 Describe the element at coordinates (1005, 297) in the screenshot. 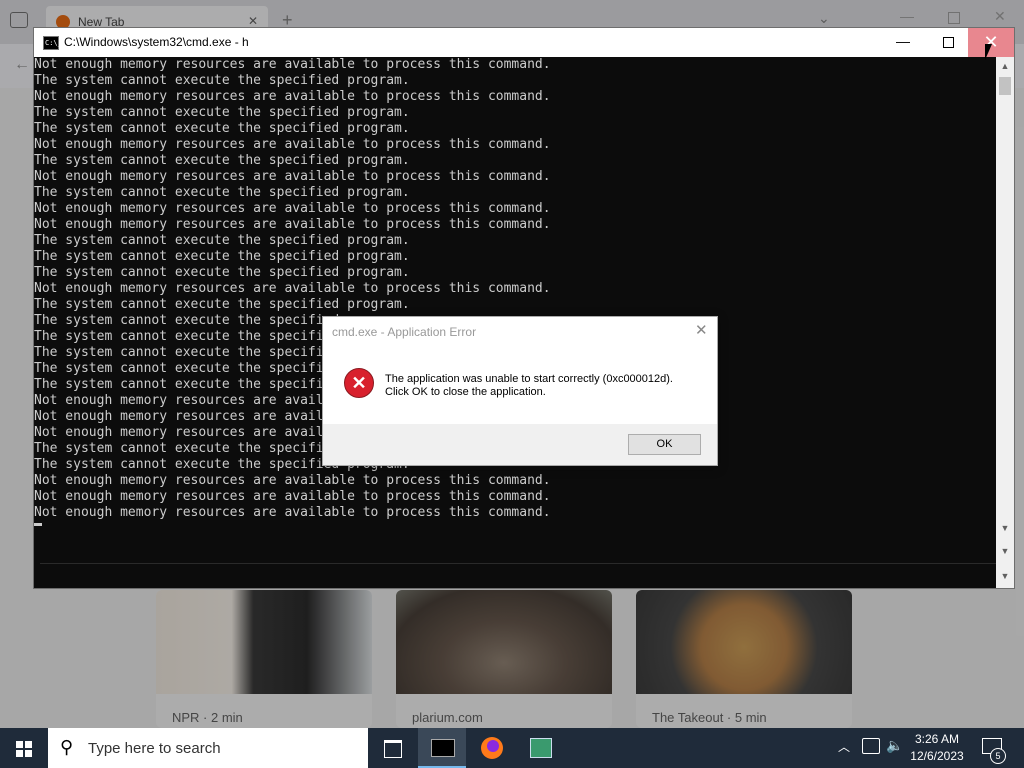

I see `console-scrollbar: ▲ ▼` at that location.